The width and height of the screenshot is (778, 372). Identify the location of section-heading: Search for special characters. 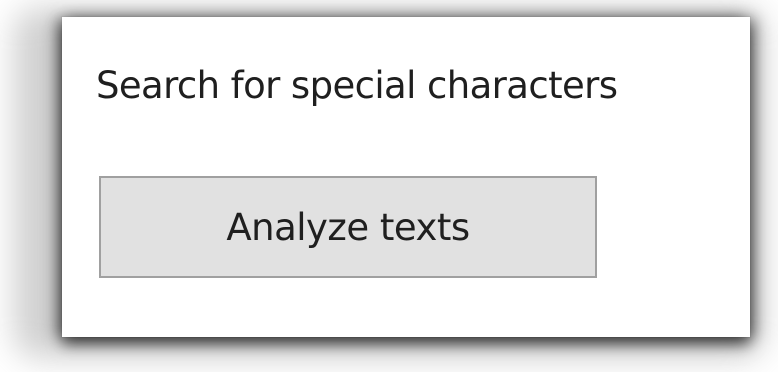
(357, 85).